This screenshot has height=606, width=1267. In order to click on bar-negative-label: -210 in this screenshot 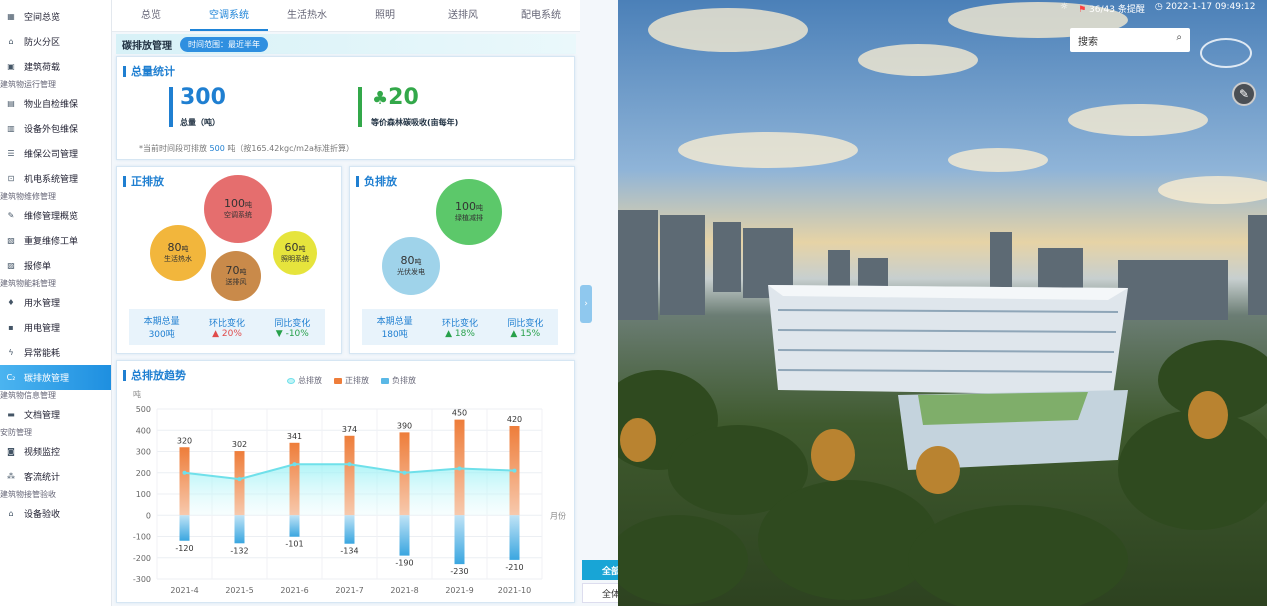, I will do `click(514, 567)`.